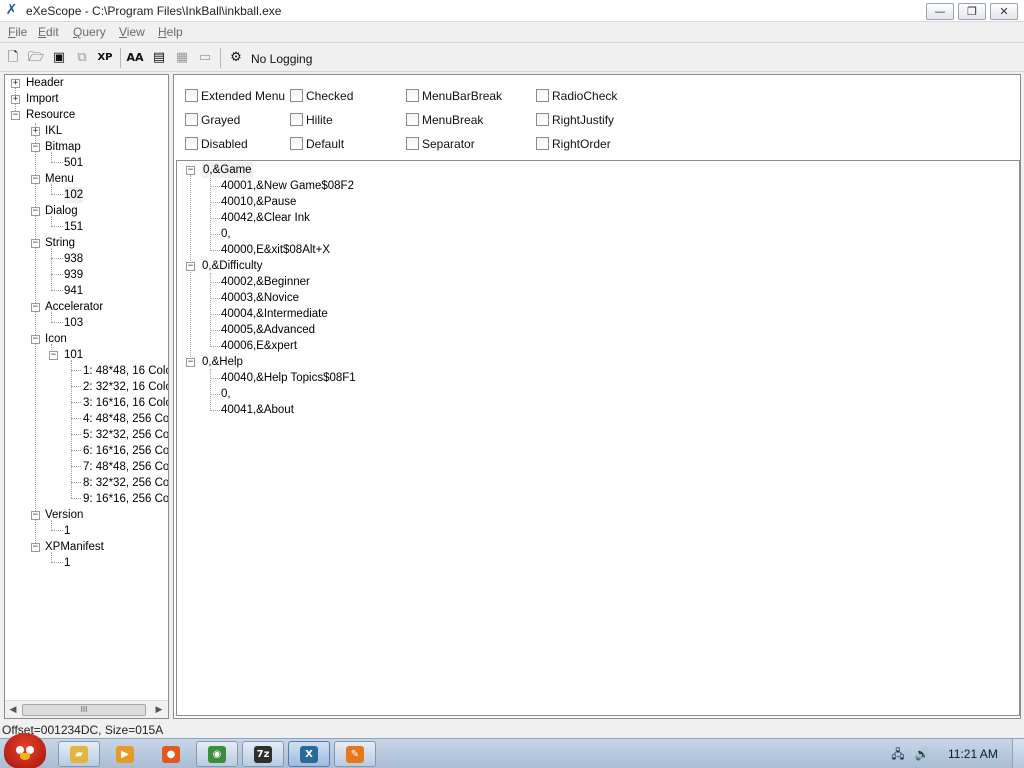 The image size is (1024, 768). I want to click on taskbar-firefox: ●, so click(171, 754).